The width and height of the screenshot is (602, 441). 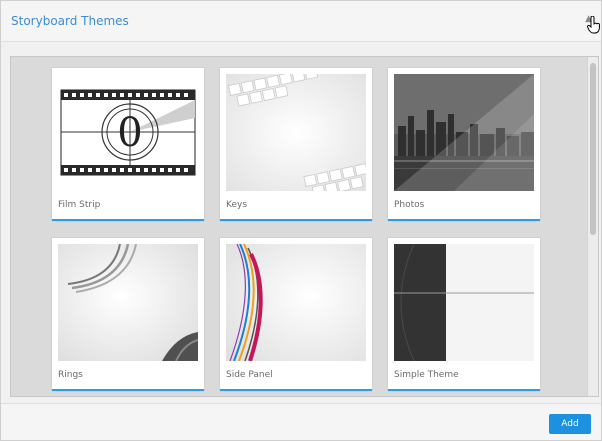 What do you see at coordinates (296, 132) in the screenshot?
I see `keys-thumbnail` at bounding box center [296, 132].